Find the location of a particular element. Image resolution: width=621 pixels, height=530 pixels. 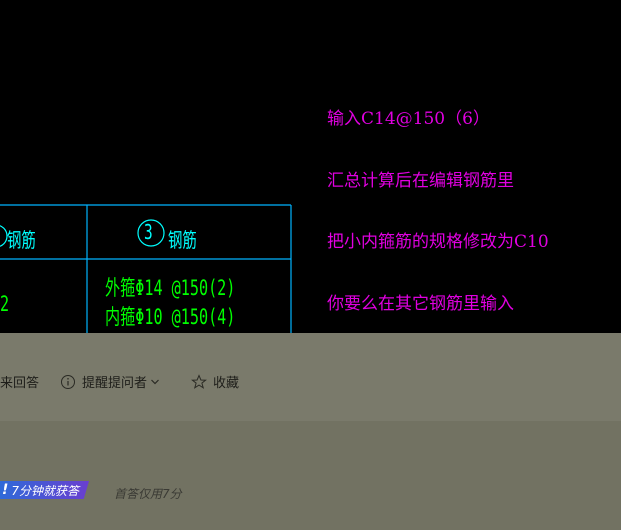

badge-text: 7分钟就获答 is located at coordinates (45, 490).